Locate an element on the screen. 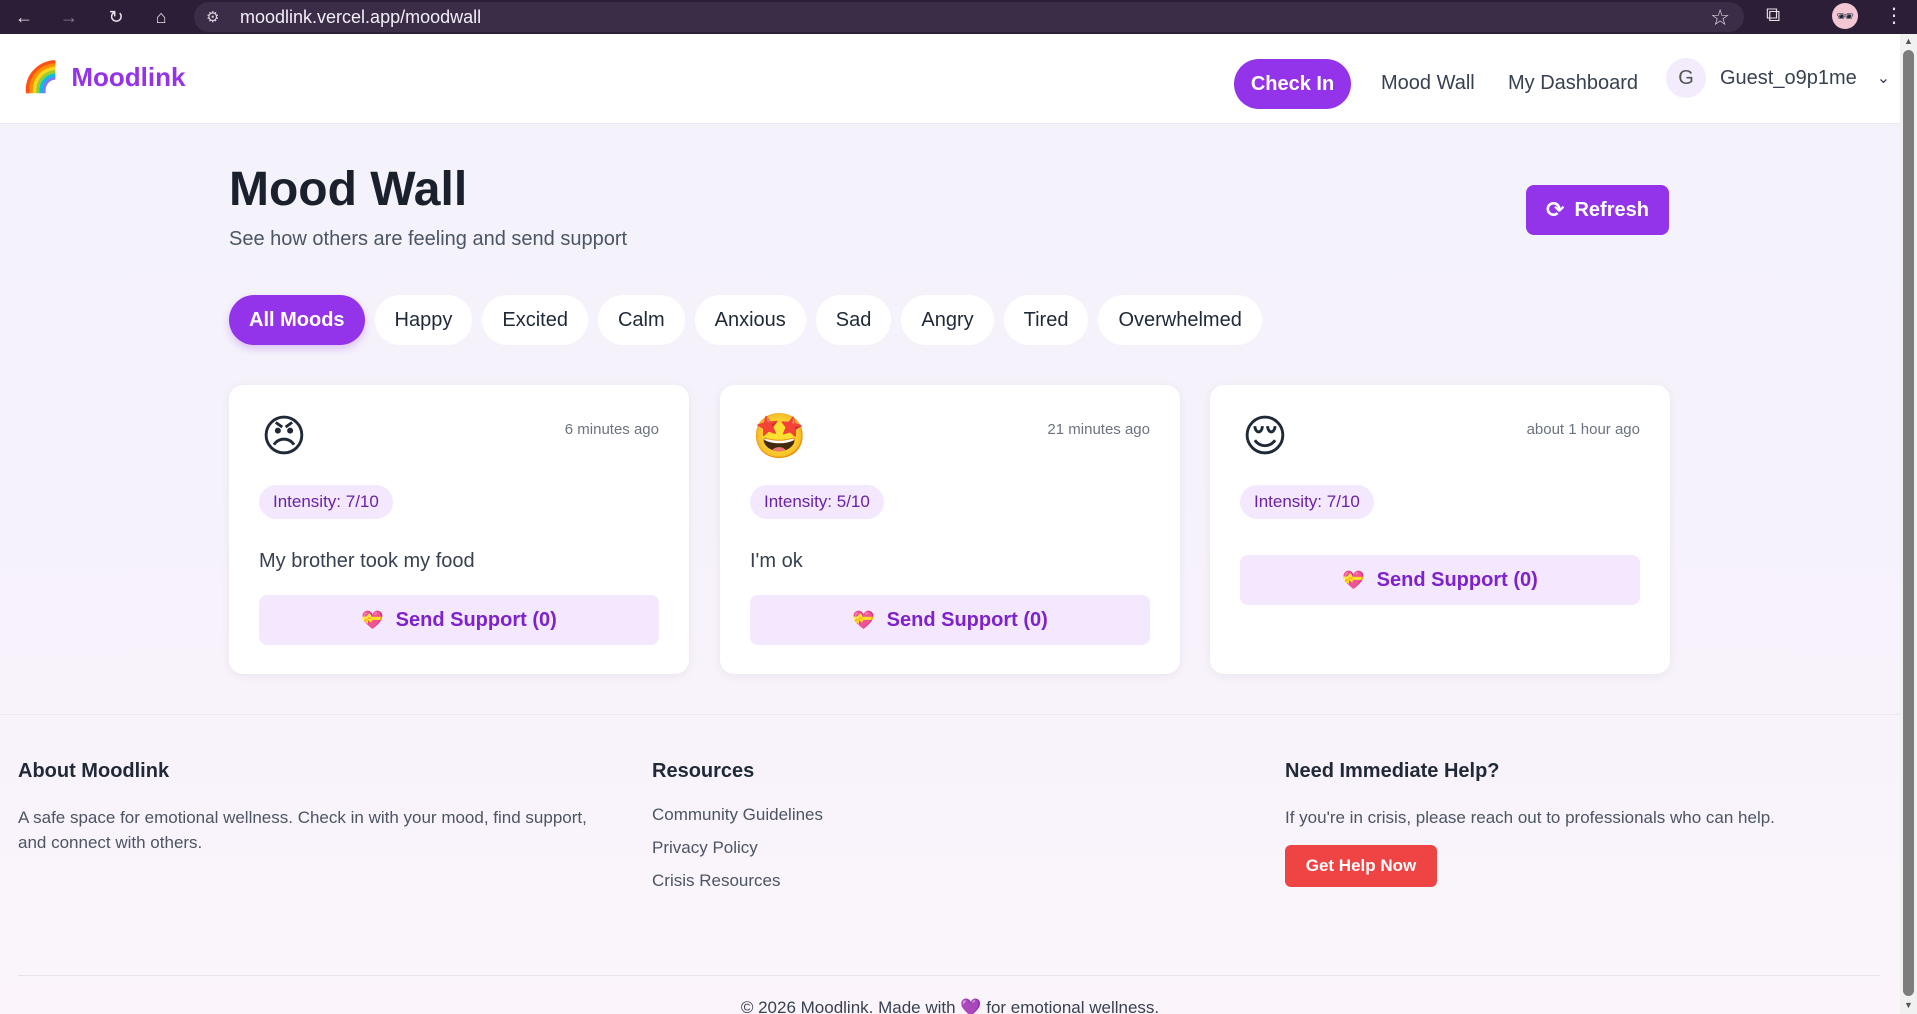 This screenshot has width=1917, height=1014. card-timestamp: about 1 hour ago is located at coordinates (1583, 429).